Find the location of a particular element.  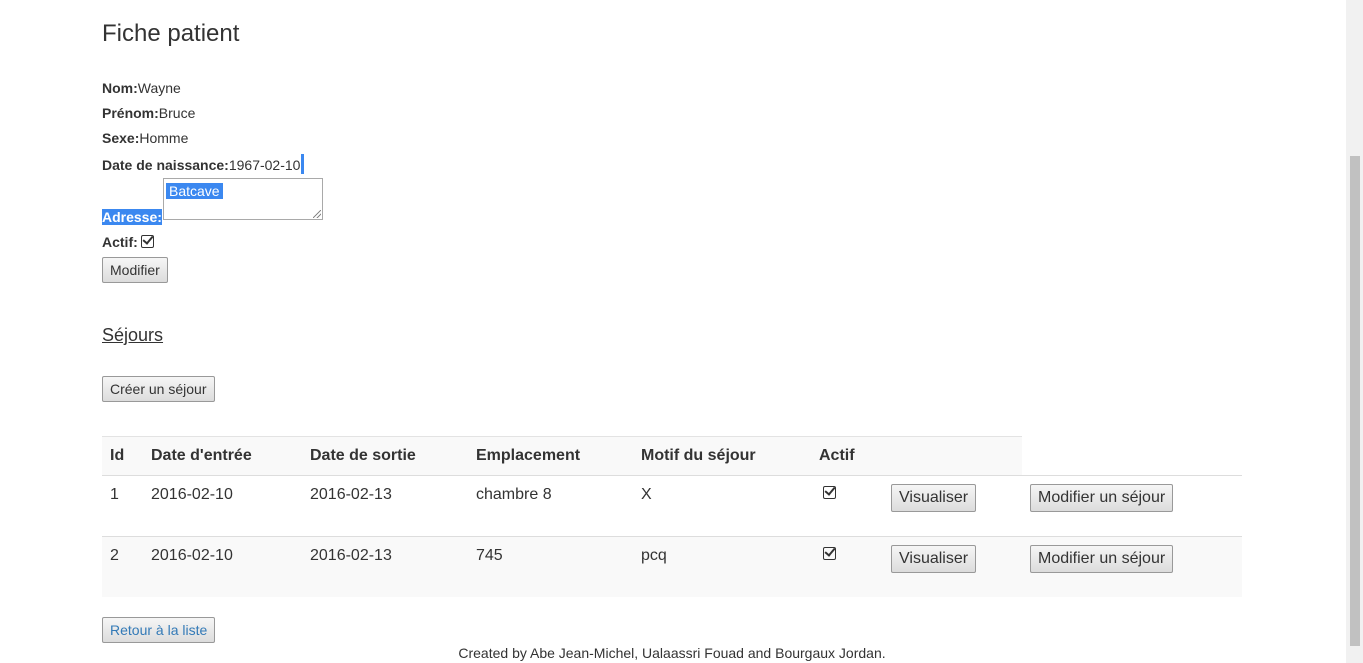

field-actif: Actif: is located at coordinates (128, 242).